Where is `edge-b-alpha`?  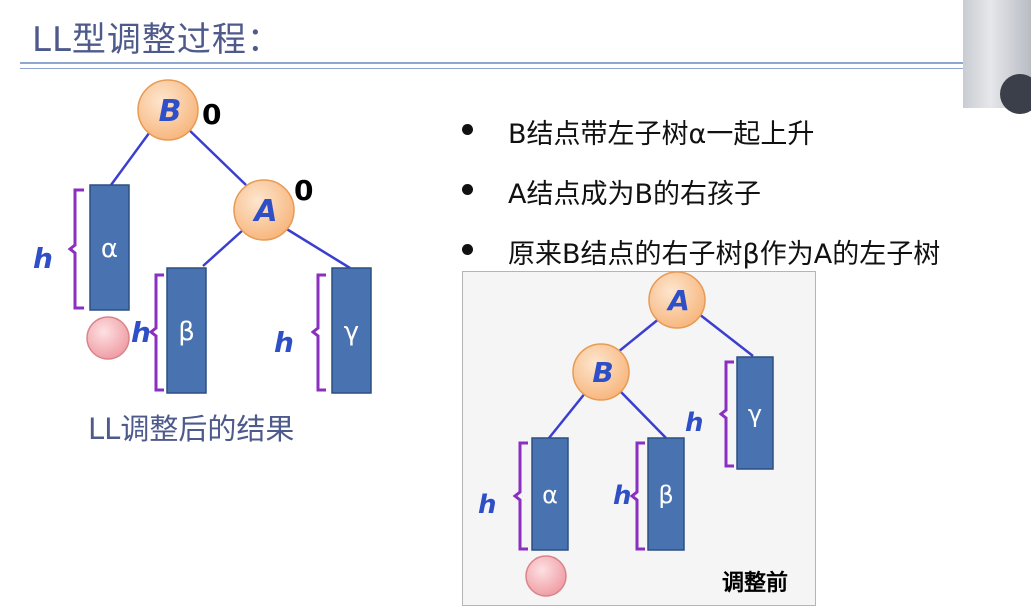
edge-b-alpha is located at coordinates (567, 415).